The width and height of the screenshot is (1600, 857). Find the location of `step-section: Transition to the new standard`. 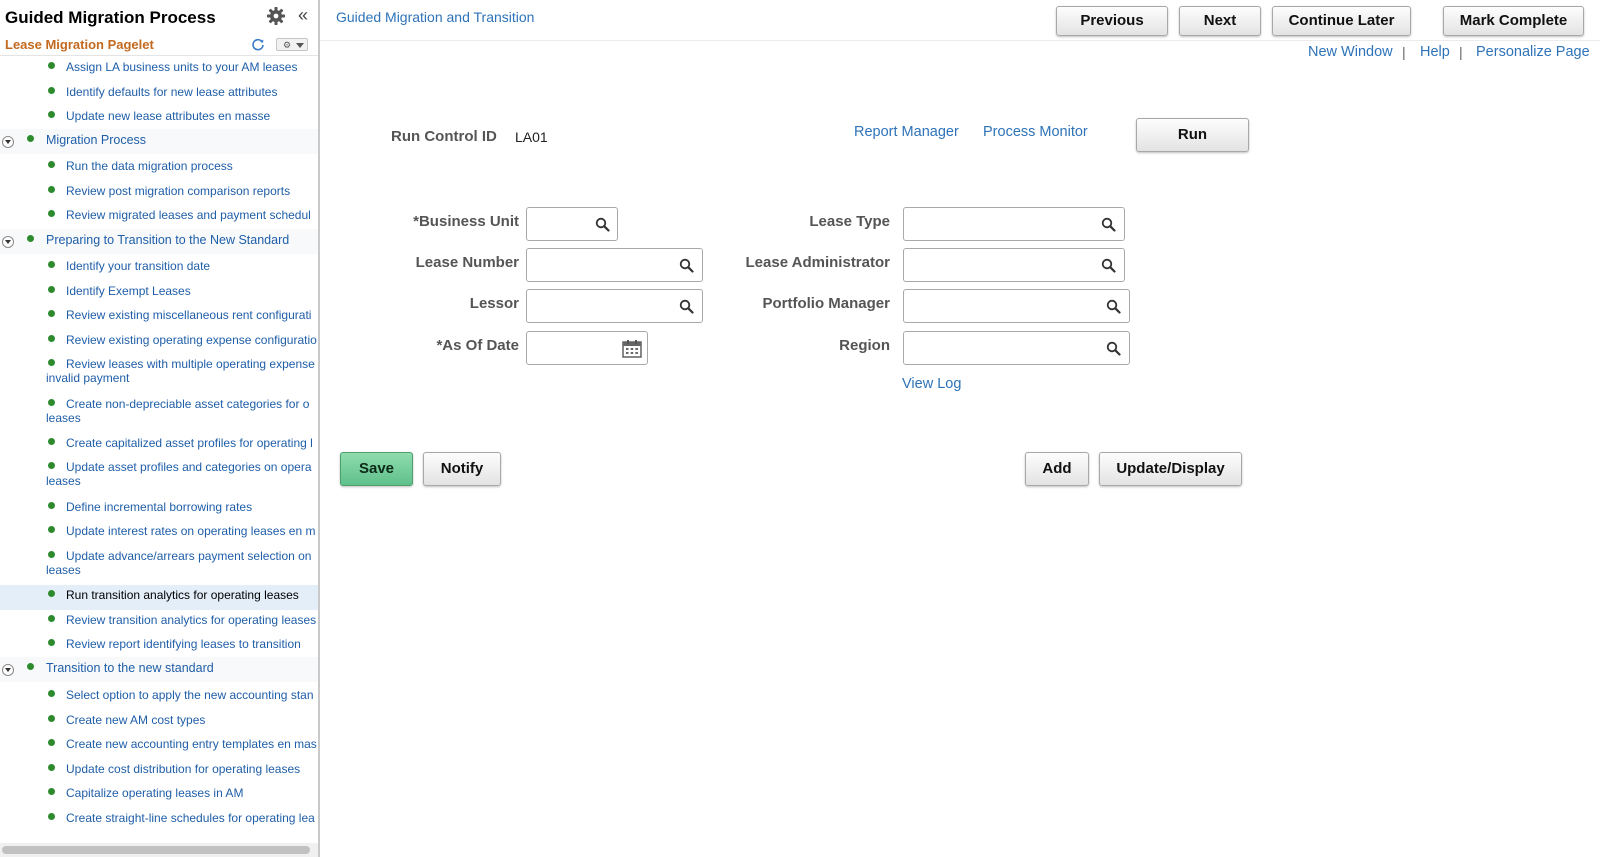

step-section: Transition to the new standard is located at coordinates (159, 669).